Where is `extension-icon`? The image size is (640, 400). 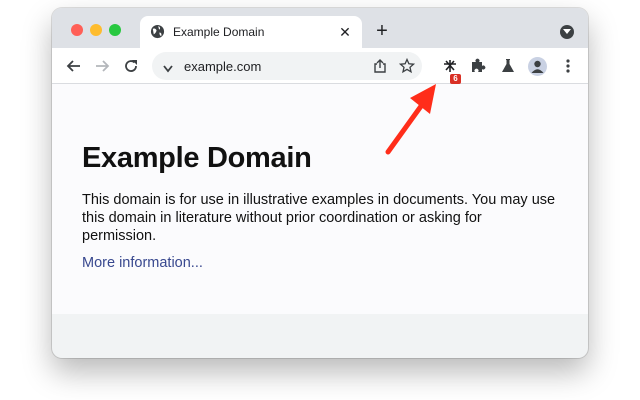
extension-icon is located at coordinates (450, 66).